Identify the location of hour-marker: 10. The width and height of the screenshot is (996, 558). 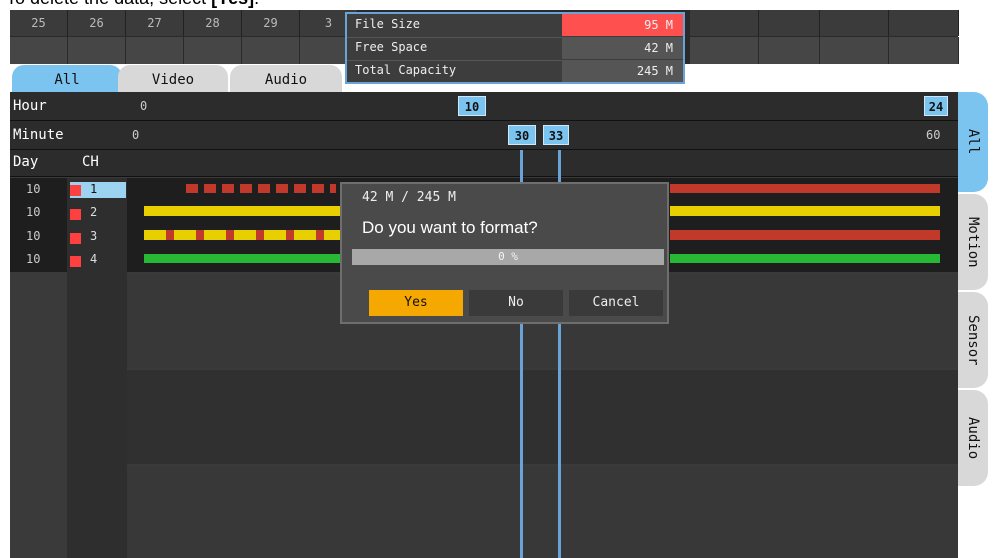
(472, 106).